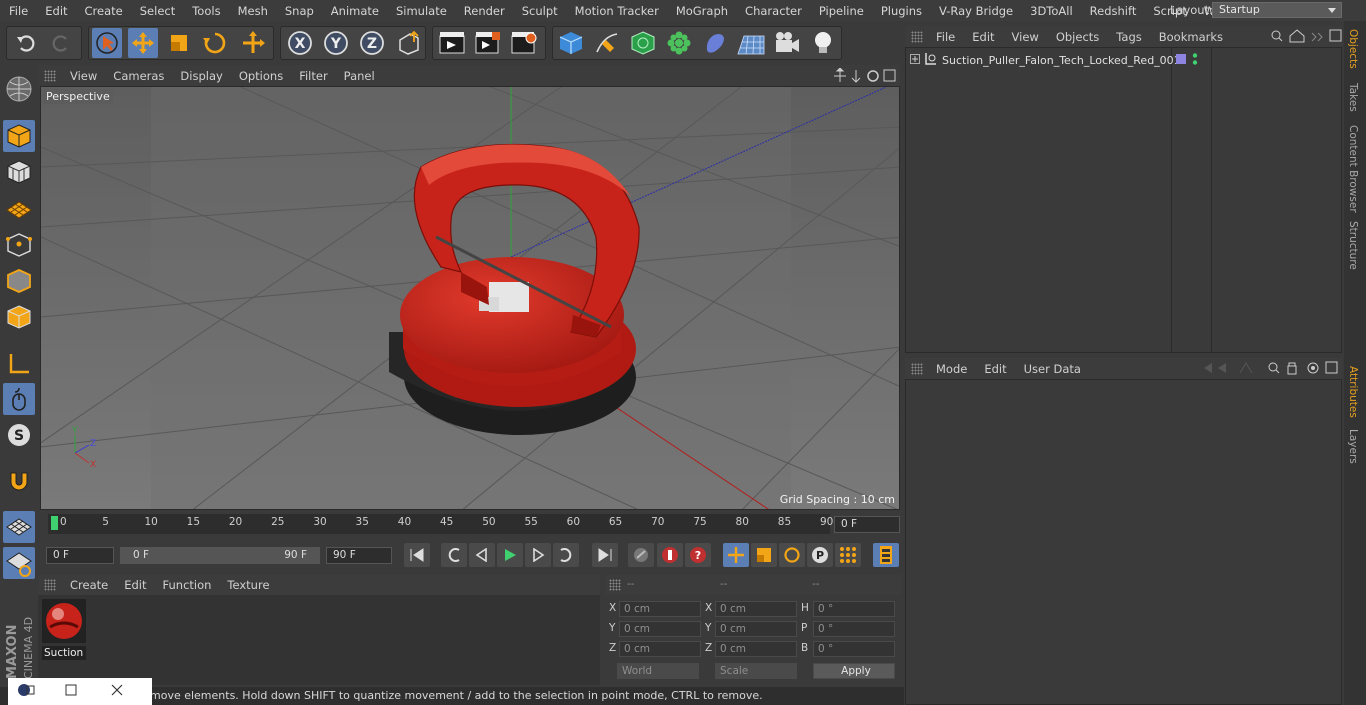  I want to click on material-menu-texture: Texture, so click(248, 585).